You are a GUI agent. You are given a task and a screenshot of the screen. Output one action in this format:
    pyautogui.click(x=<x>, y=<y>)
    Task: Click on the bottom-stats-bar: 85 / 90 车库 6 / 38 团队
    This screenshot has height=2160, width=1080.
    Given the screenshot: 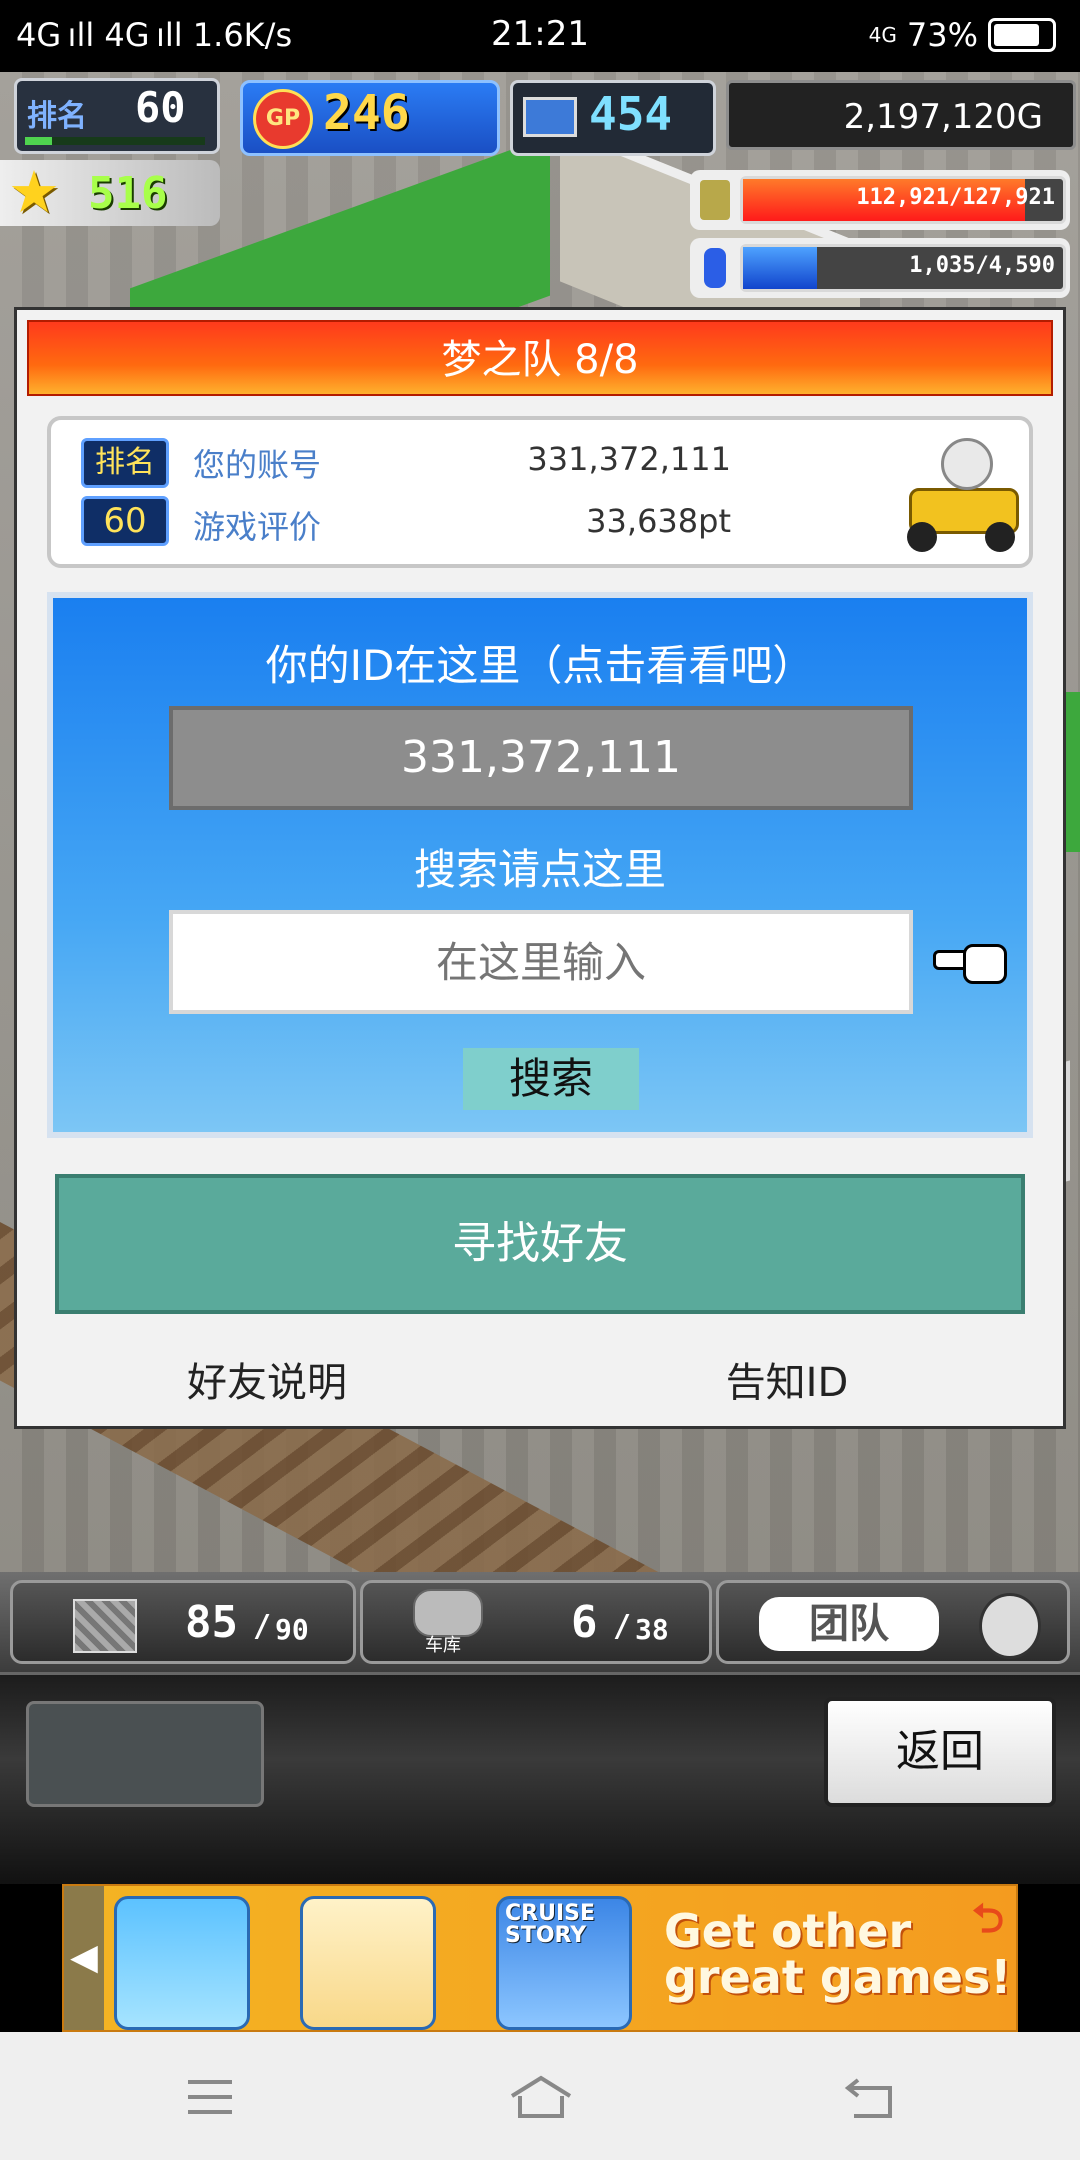 What is the action you would take?
    pyautogui.click(x=540, y=1622)
    